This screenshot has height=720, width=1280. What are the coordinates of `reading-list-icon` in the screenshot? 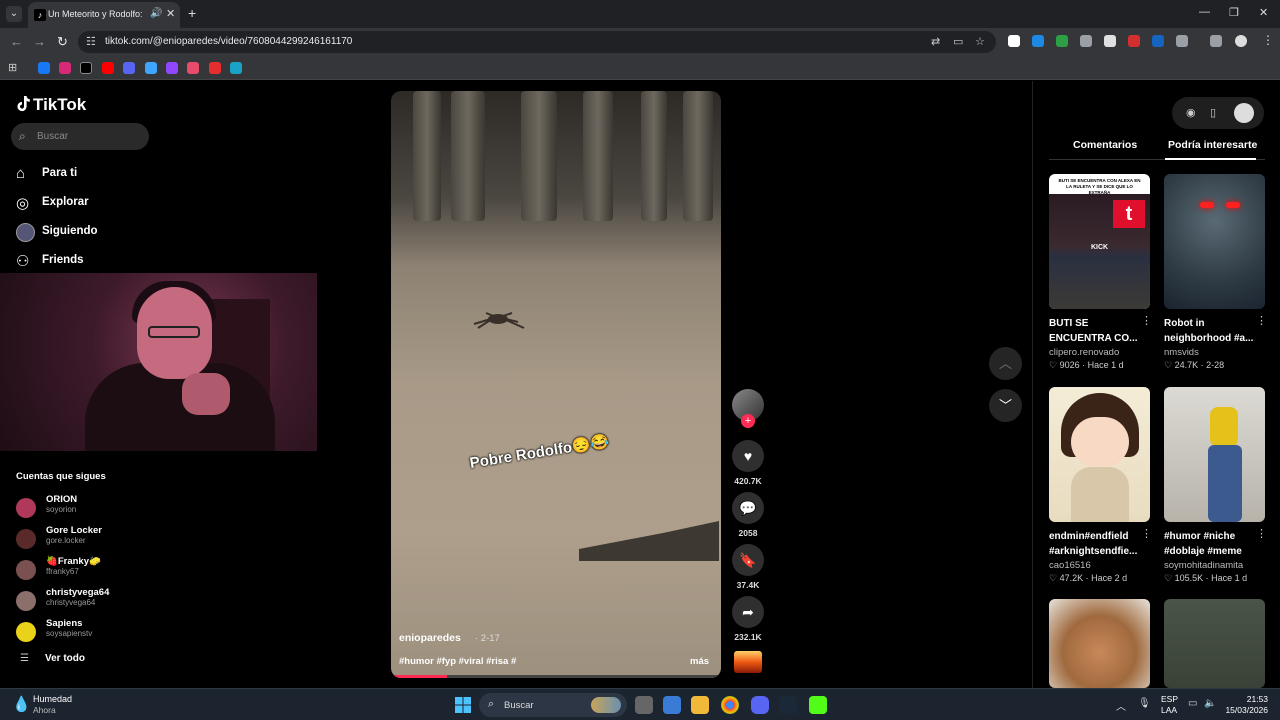 It's located at (1216, 41).